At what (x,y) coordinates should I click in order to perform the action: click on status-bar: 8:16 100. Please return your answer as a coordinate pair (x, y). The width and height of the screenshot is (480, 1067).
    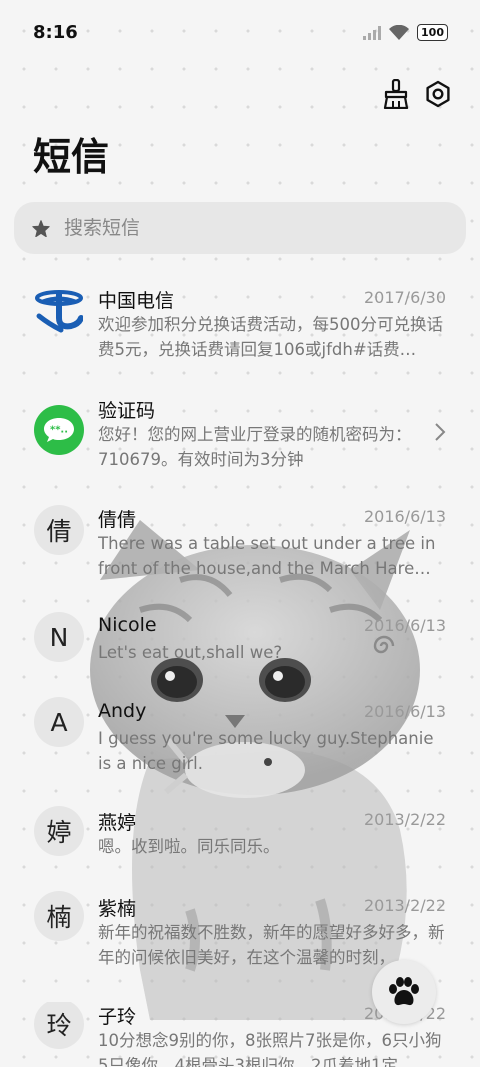
    Looking at the image, I should click on (240, 33).